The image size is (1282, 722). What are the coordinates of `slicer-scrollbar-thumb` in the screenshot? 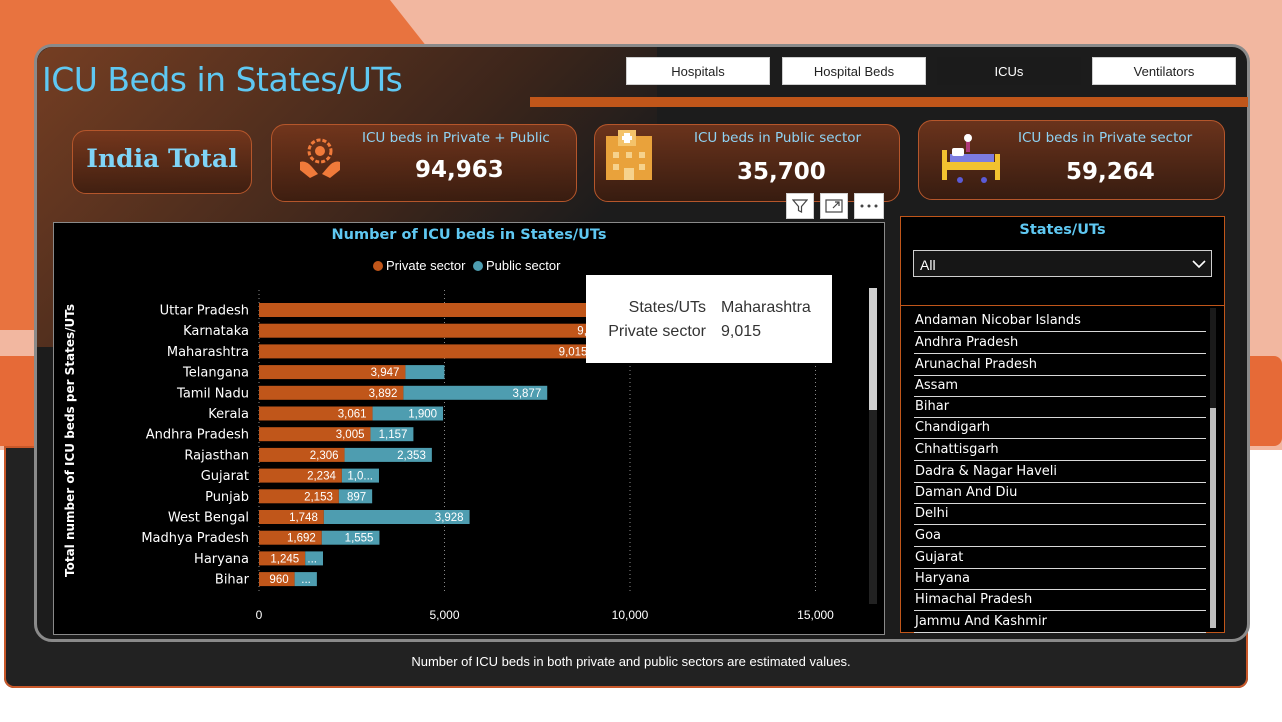 It's located at (1213, 518).